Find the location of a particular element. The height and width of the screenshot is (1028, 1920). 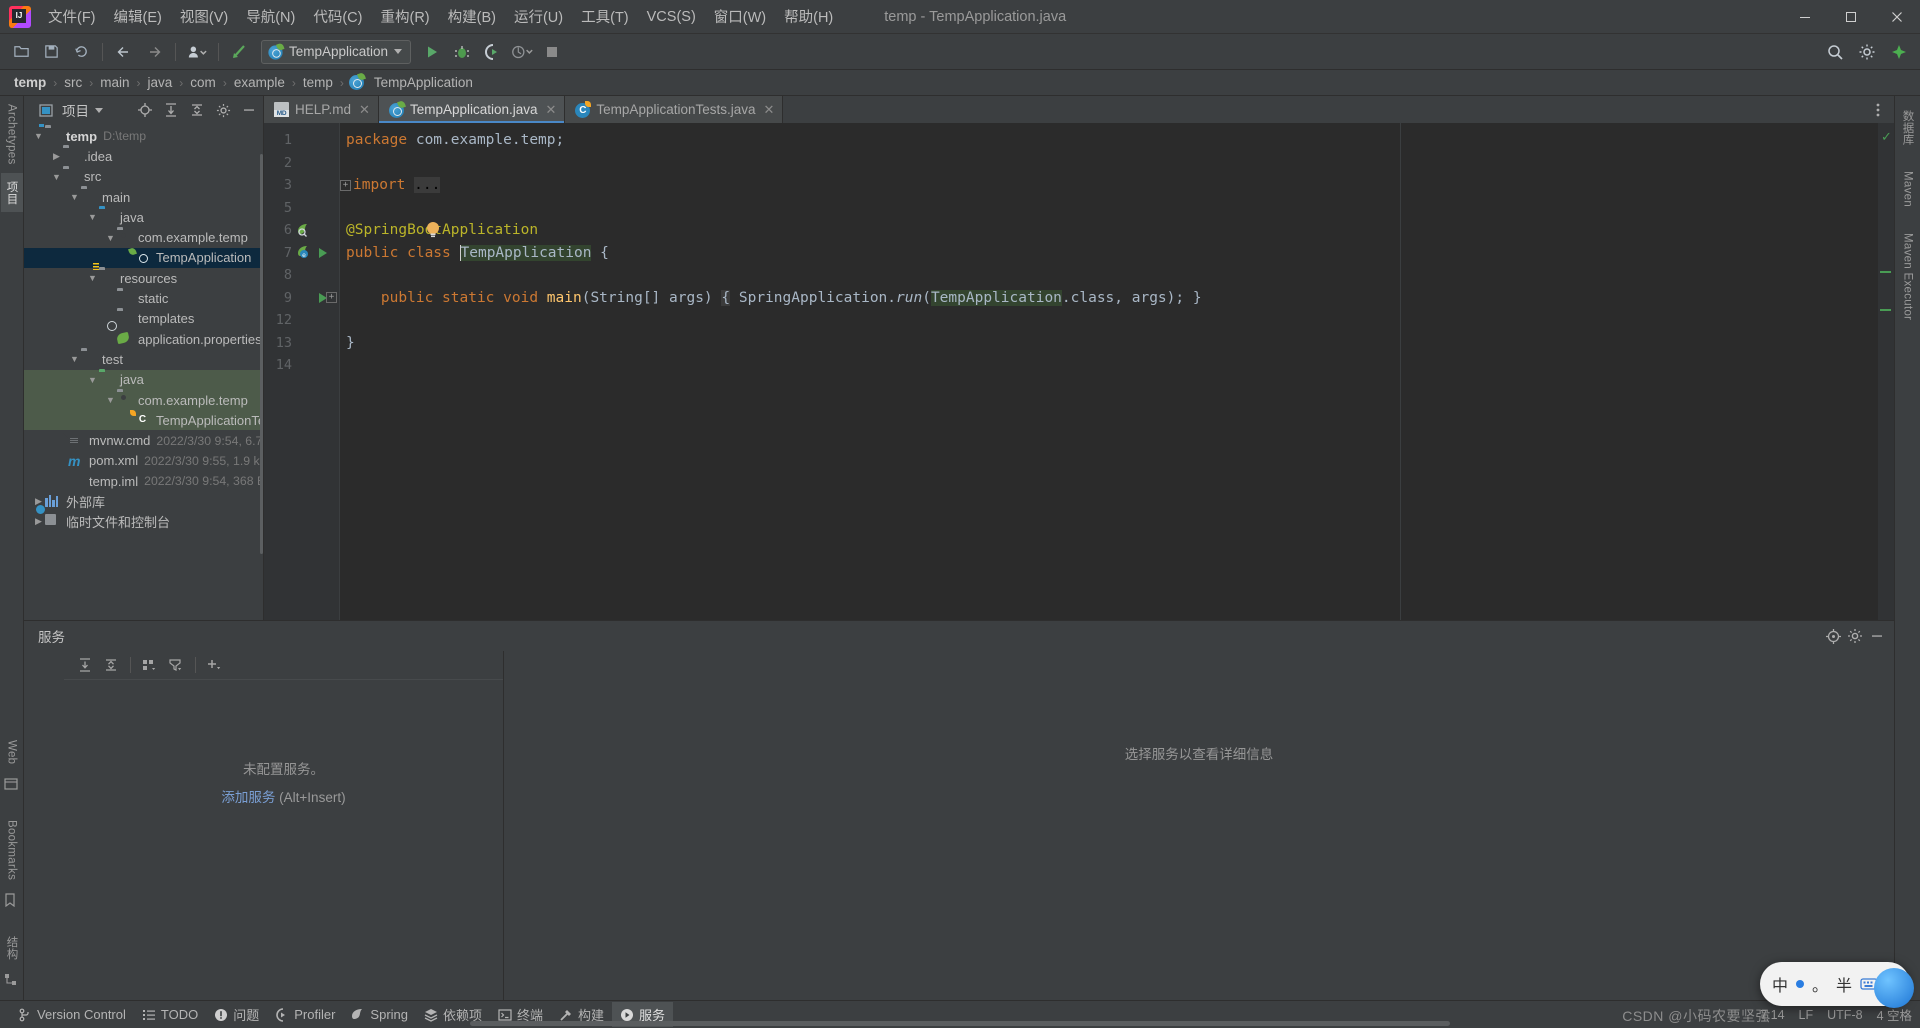

tree-node-test-package: ▼ com.example.temp is located at coordinates (143, 400).